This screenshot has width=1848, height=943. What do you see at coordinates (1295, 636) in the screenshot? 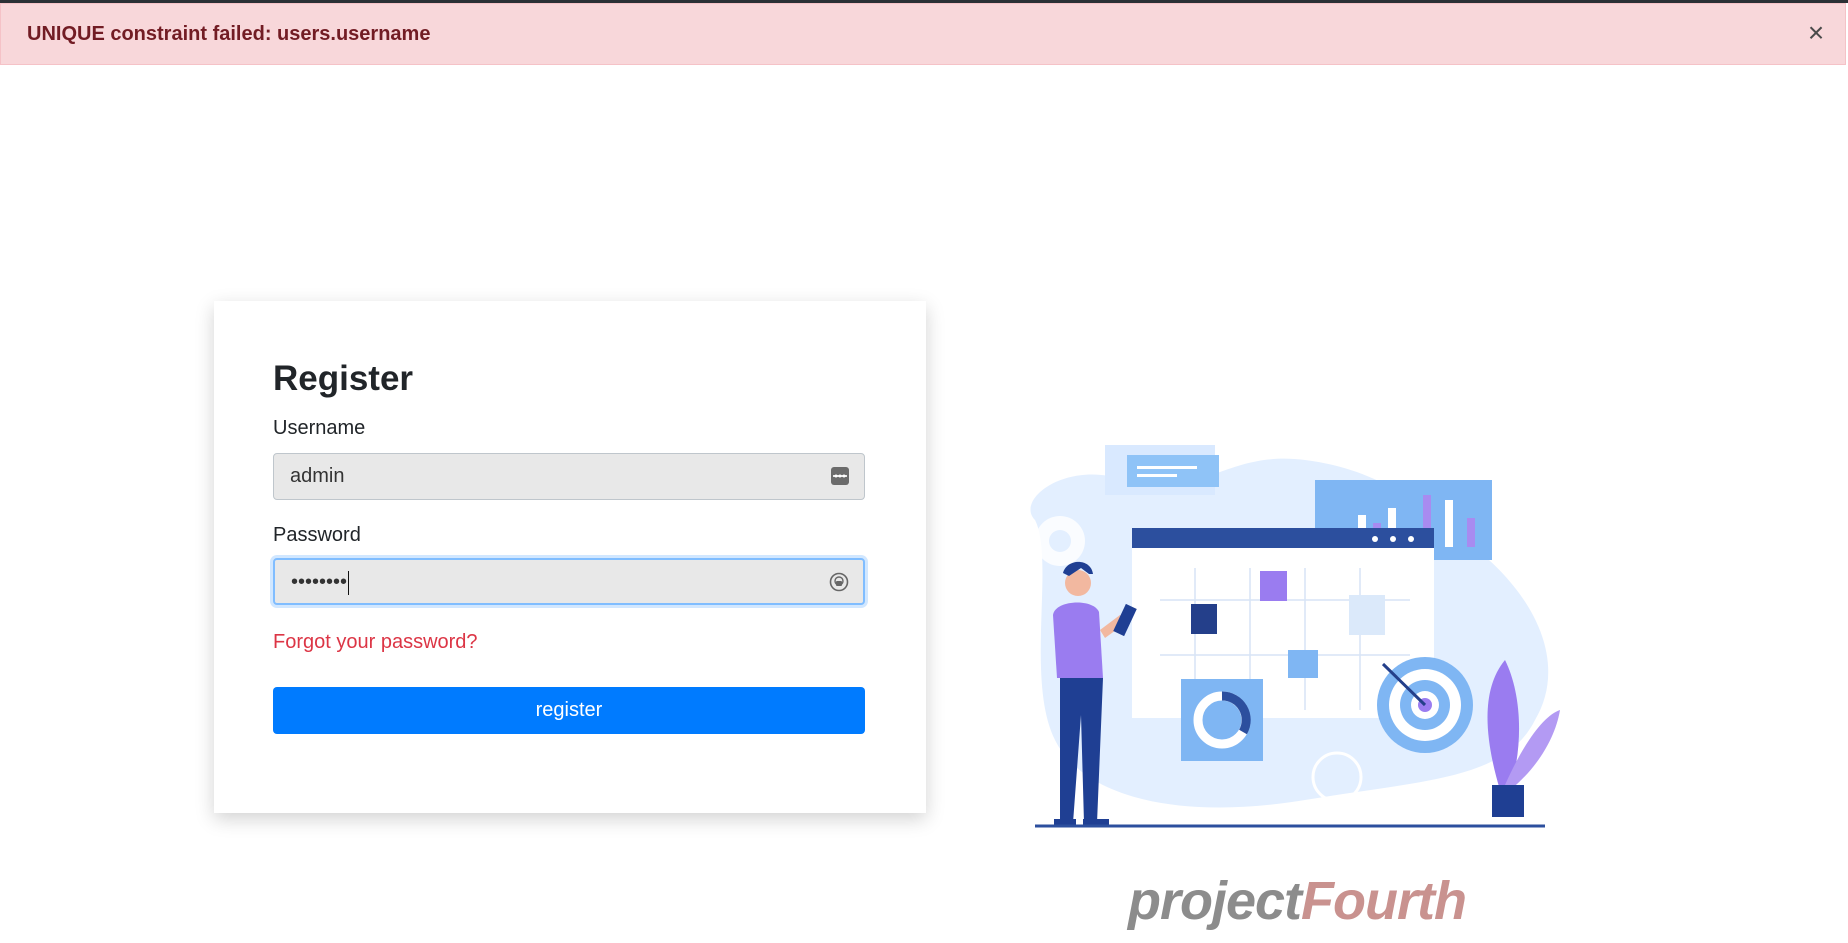
I see `calendar-planning-illustration` at bounding box center [1295, 636].